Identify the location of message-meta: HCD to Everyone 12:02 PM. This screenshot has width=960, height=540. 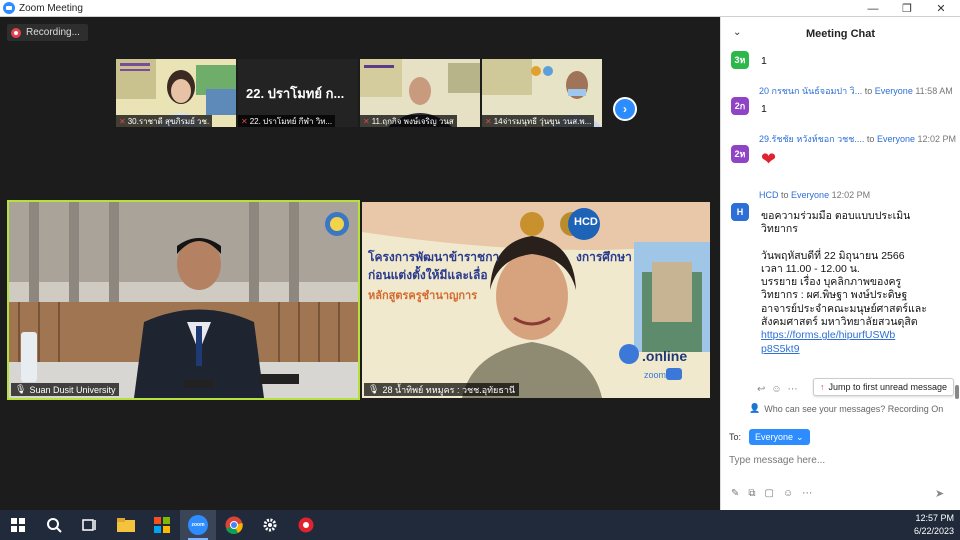
(815, 195).